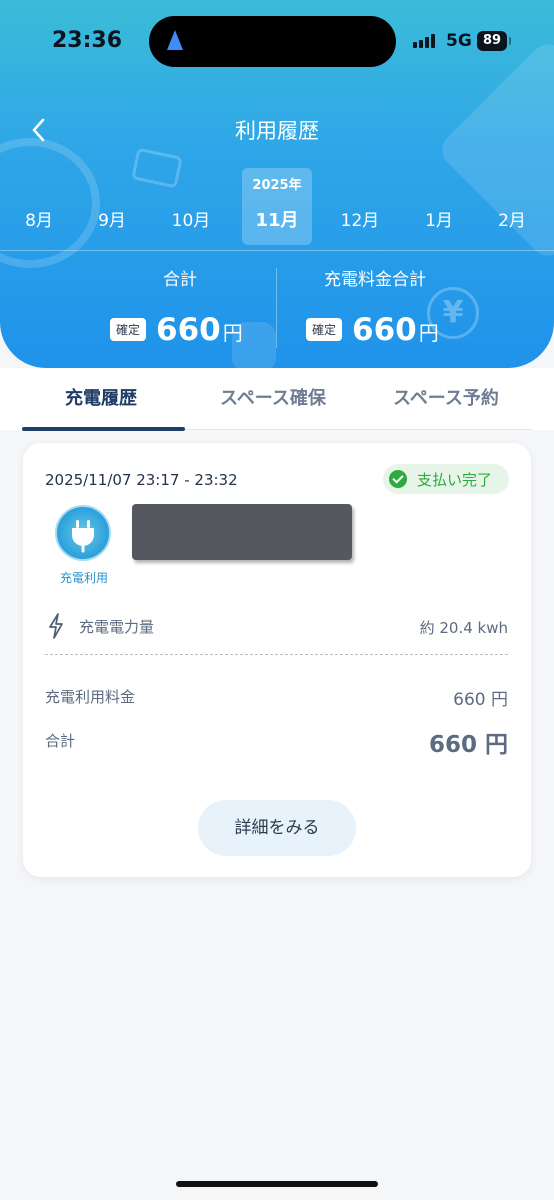 This screenshot has width=554, height=1200. What do you see at coordinates (232, 333) in the screenshot?
I see `total-currency: 円` at bounding box center [232, 333].